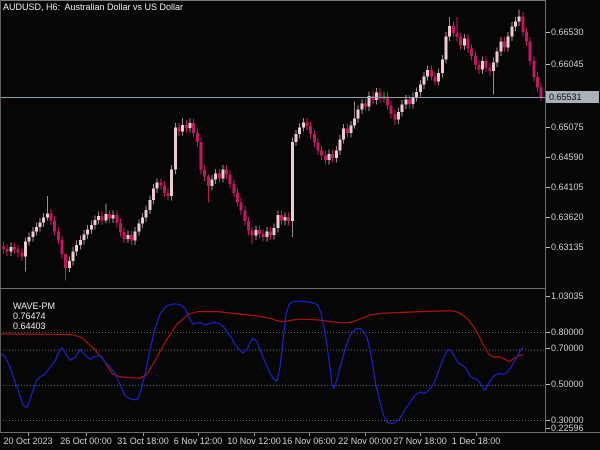 The height and width of the screenshot is (450, 600). I want to click on current-price-tag: 0.65531, so click(572, 97).